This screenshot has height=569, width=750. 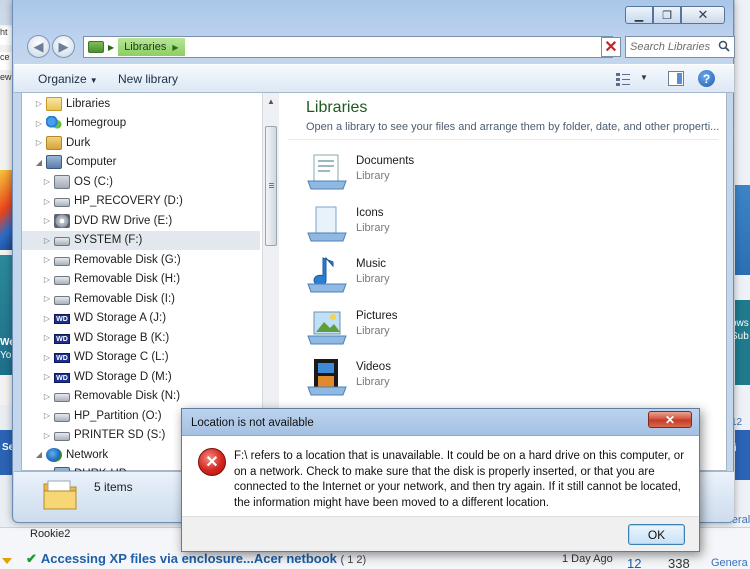 What do you see at coordinates (611, 47) in the screenshot?
I see `stop-button: ✕` at bounding box center [611, 47].